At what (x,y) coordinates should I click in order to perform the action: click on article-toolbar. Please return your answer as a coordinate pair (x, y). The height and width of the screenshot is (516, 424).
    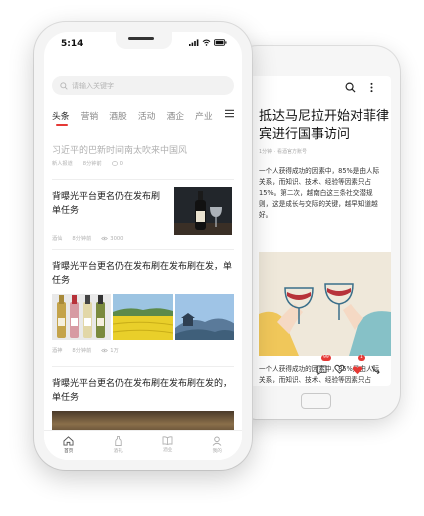
    Looking at the image, I should click on (361, 87).